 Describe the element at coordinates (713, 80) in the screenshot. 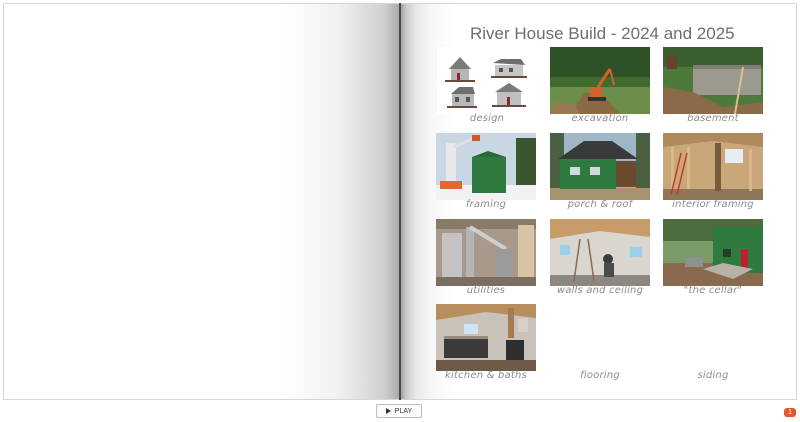

I see `basement-photo` at that location.